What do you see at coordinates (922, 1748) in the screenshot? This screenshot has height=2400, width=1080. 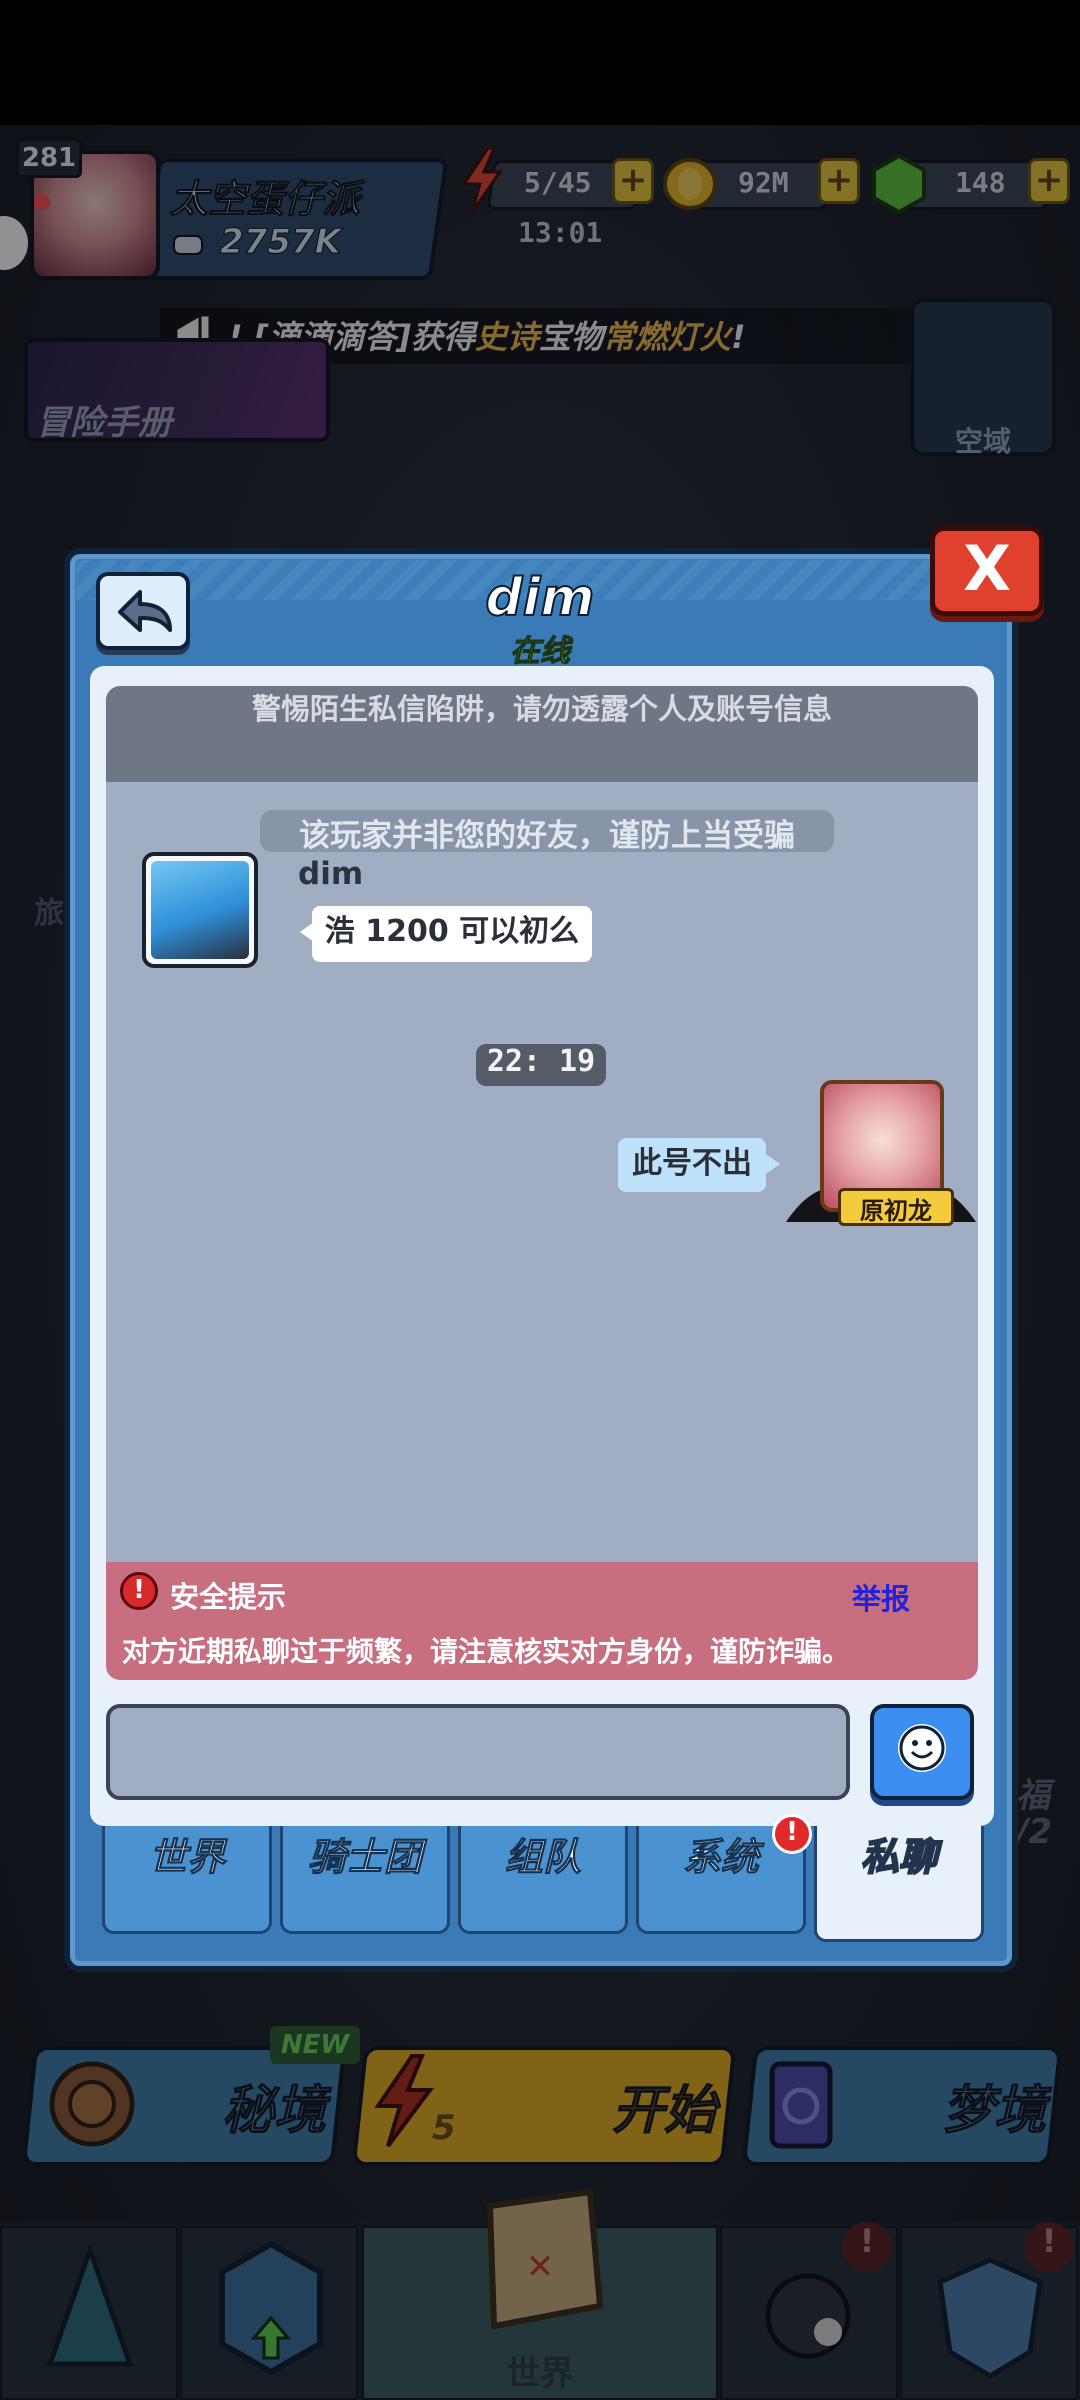 I see `smiley-icon` at bounding box center [922, 1748].